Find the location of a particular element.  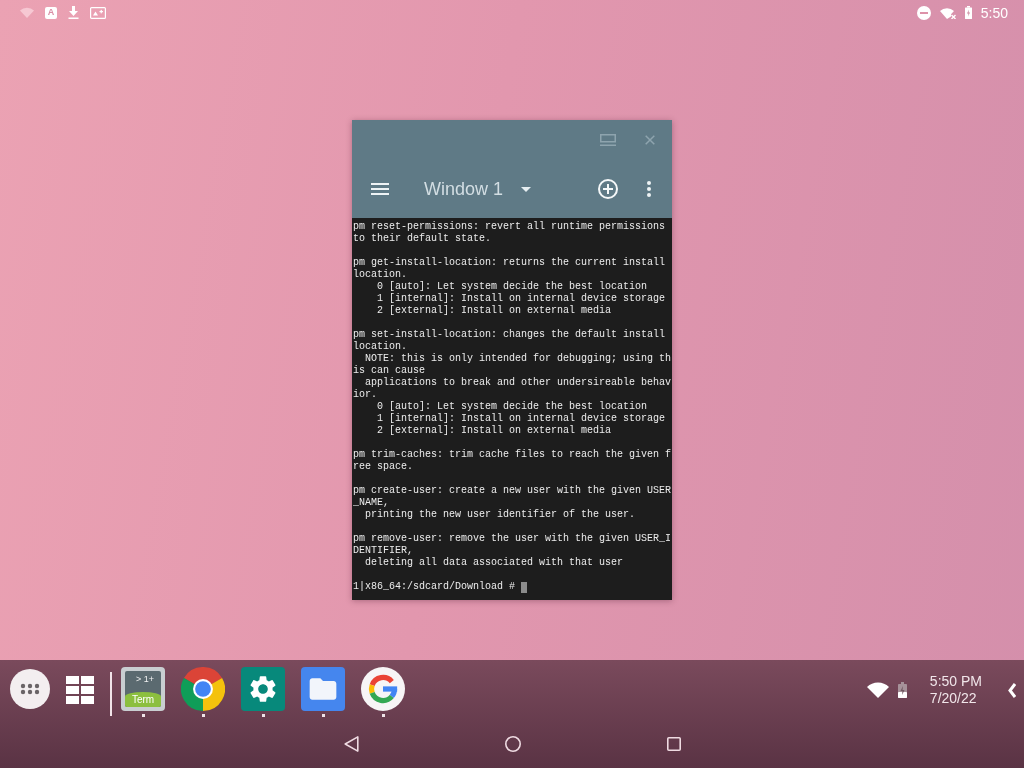

terminal-line: printing the new user identifier of the user. is located at coordinates (500, 515).